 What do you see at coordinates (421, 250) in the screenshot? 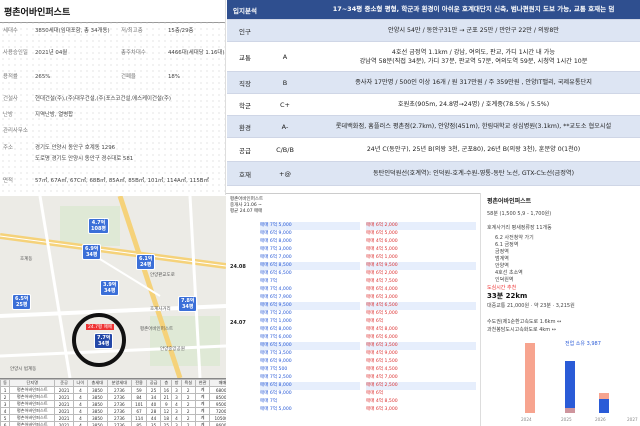
I see `price-item: 매매 4억 5,000` at bounding box center [421, 250].